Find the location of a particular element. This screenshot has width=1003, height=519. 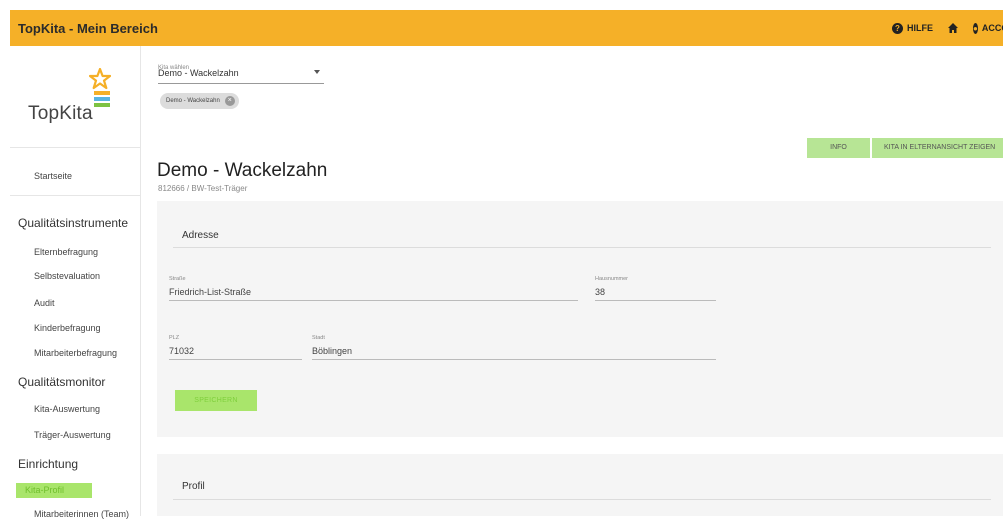

address-title: Adresse is located at coordinates (200, 235).